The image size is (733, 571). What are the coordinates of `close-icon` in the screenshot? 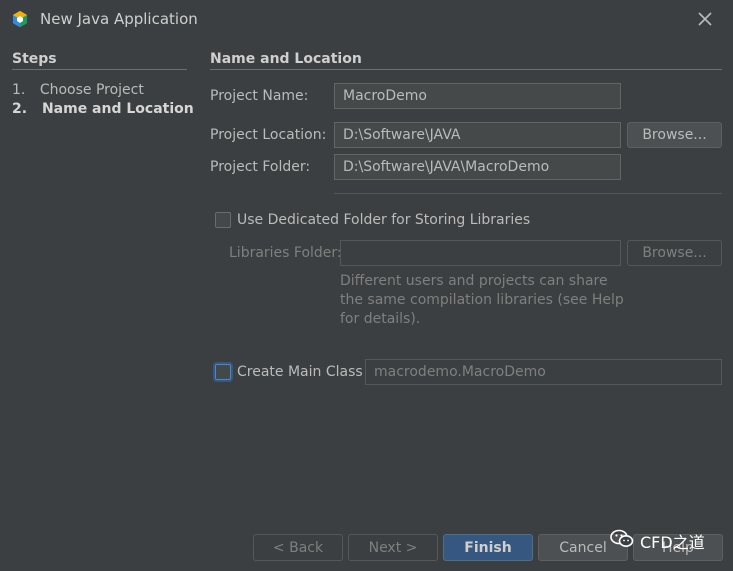 It's located at (705, 19).